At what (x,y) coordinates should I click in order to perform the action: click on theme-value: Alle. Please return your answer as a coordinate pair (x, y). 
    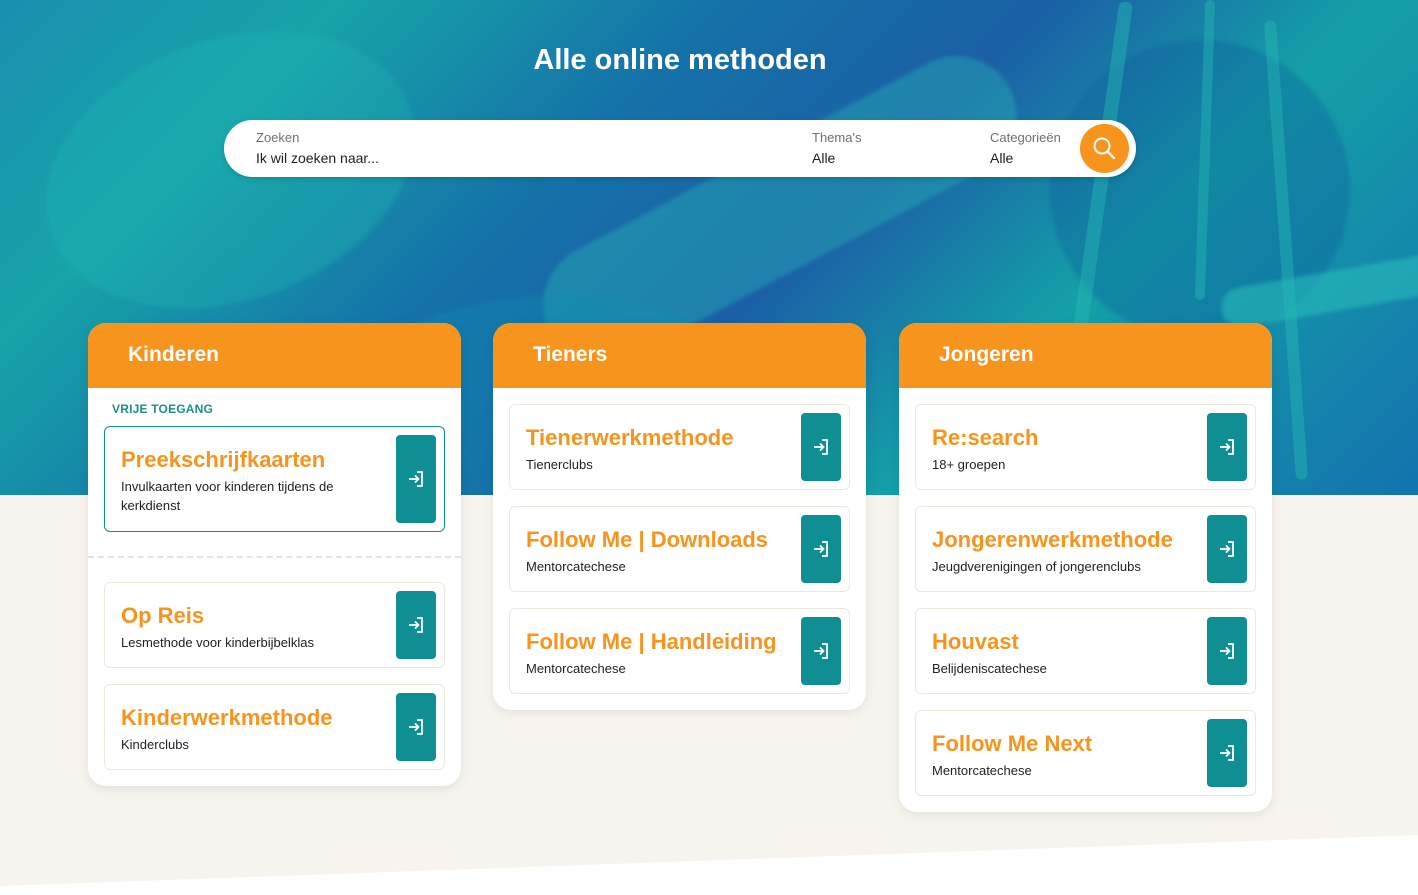
    Looking at the image, I should click on (887, 158).